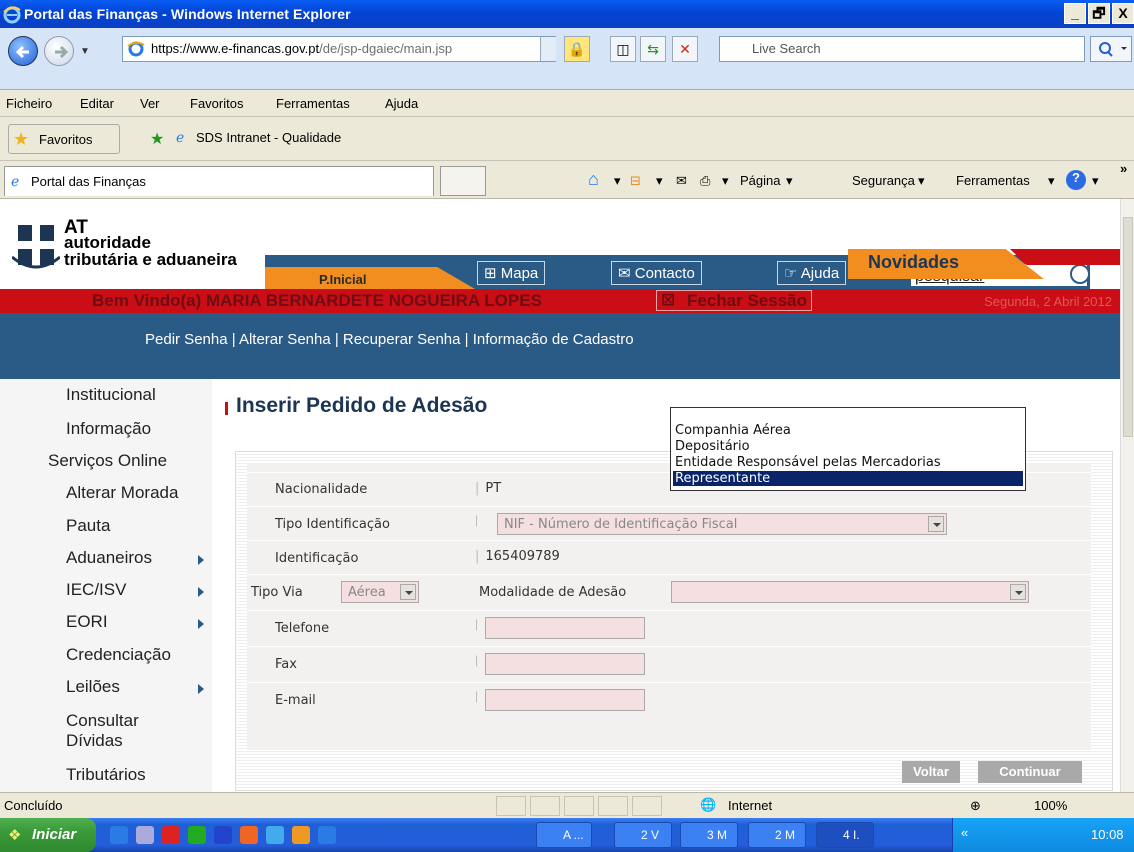 The width and height of the screenshot is (1134, 852). What do you see at coordinates (29, 103) in the screenshot?
I see `menu-file: Ficheiro` at bounding box center [29, 103].